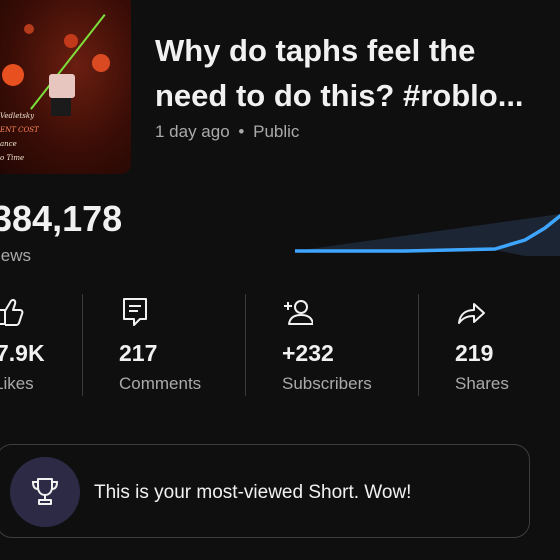  I want to click on video-meta: 1 day ago • Public, so click(227, 132).